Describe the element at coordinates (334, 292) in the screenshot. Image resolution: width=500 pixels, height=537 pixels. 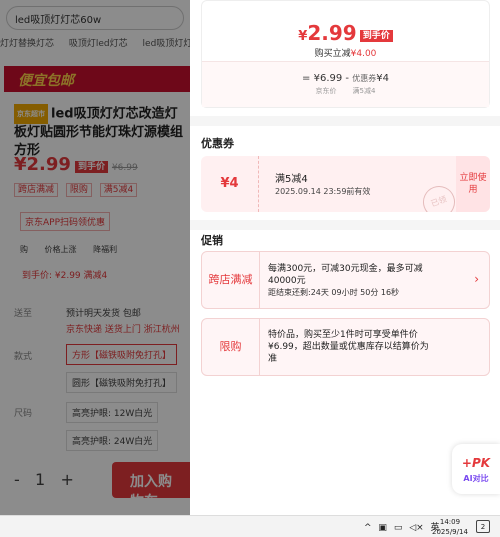
I see `promo-countdown: 距结束还剩:24天 09小时 50分 16秒` at that location.